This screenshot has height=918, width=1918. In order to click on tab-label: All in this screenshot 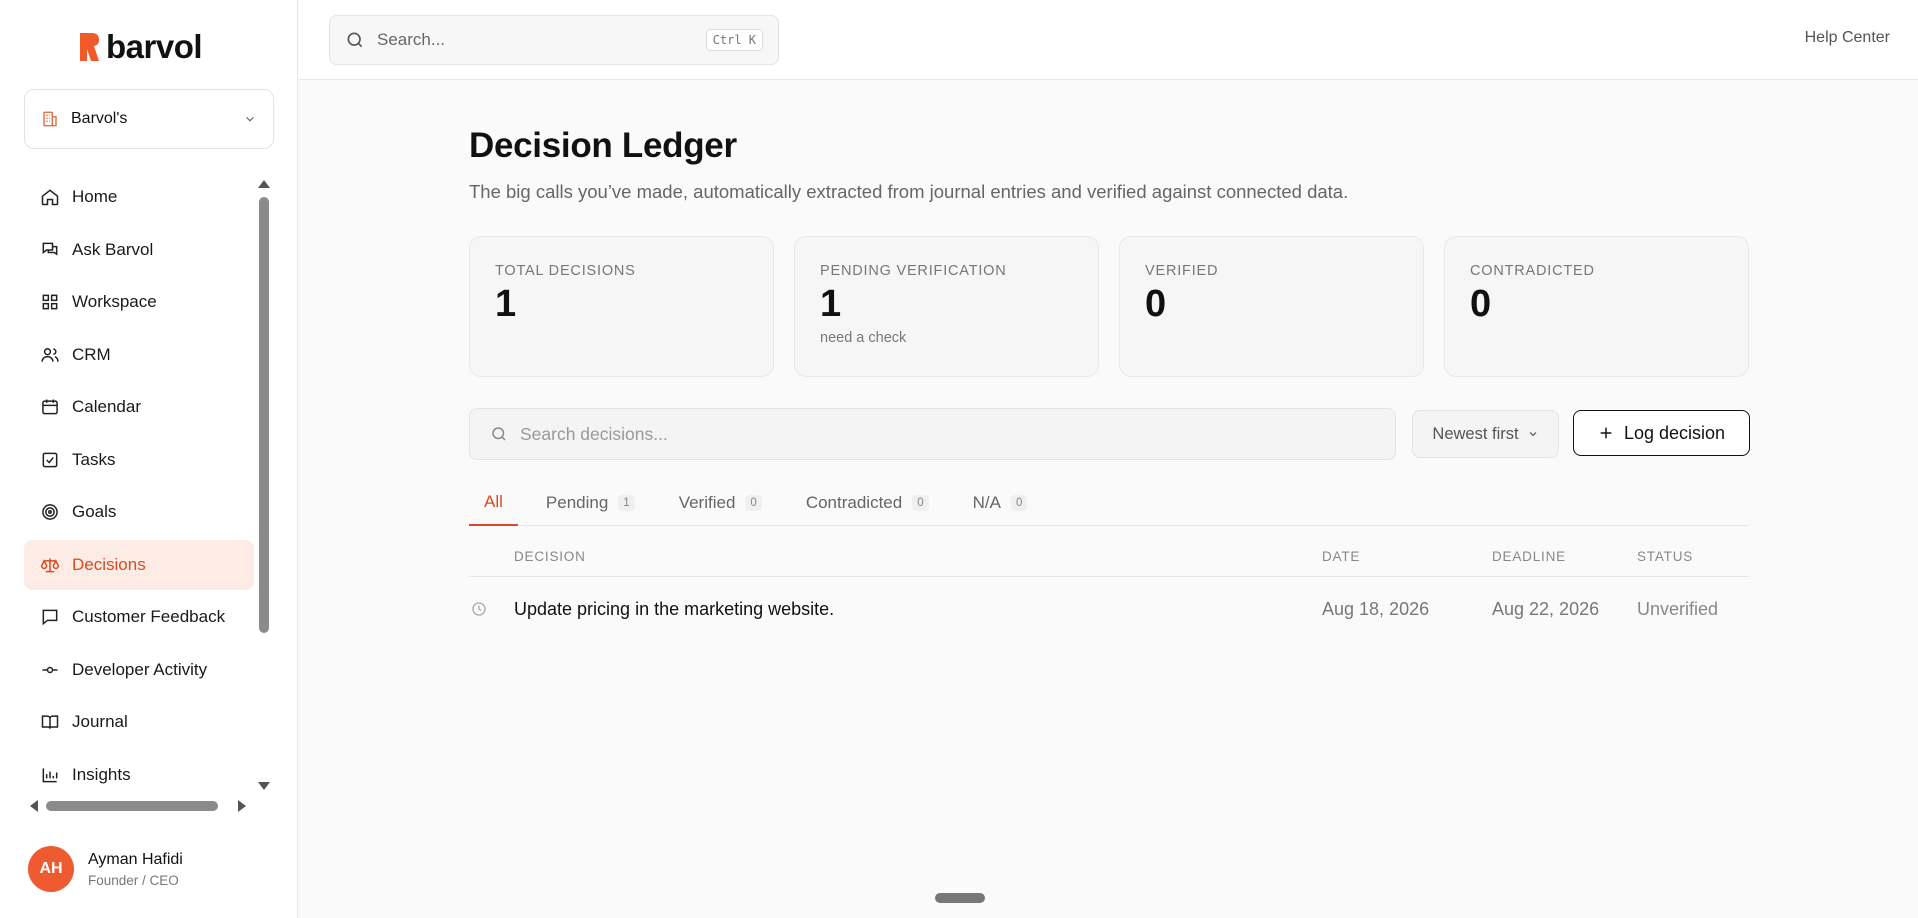, I will do `click(493, 501)`.